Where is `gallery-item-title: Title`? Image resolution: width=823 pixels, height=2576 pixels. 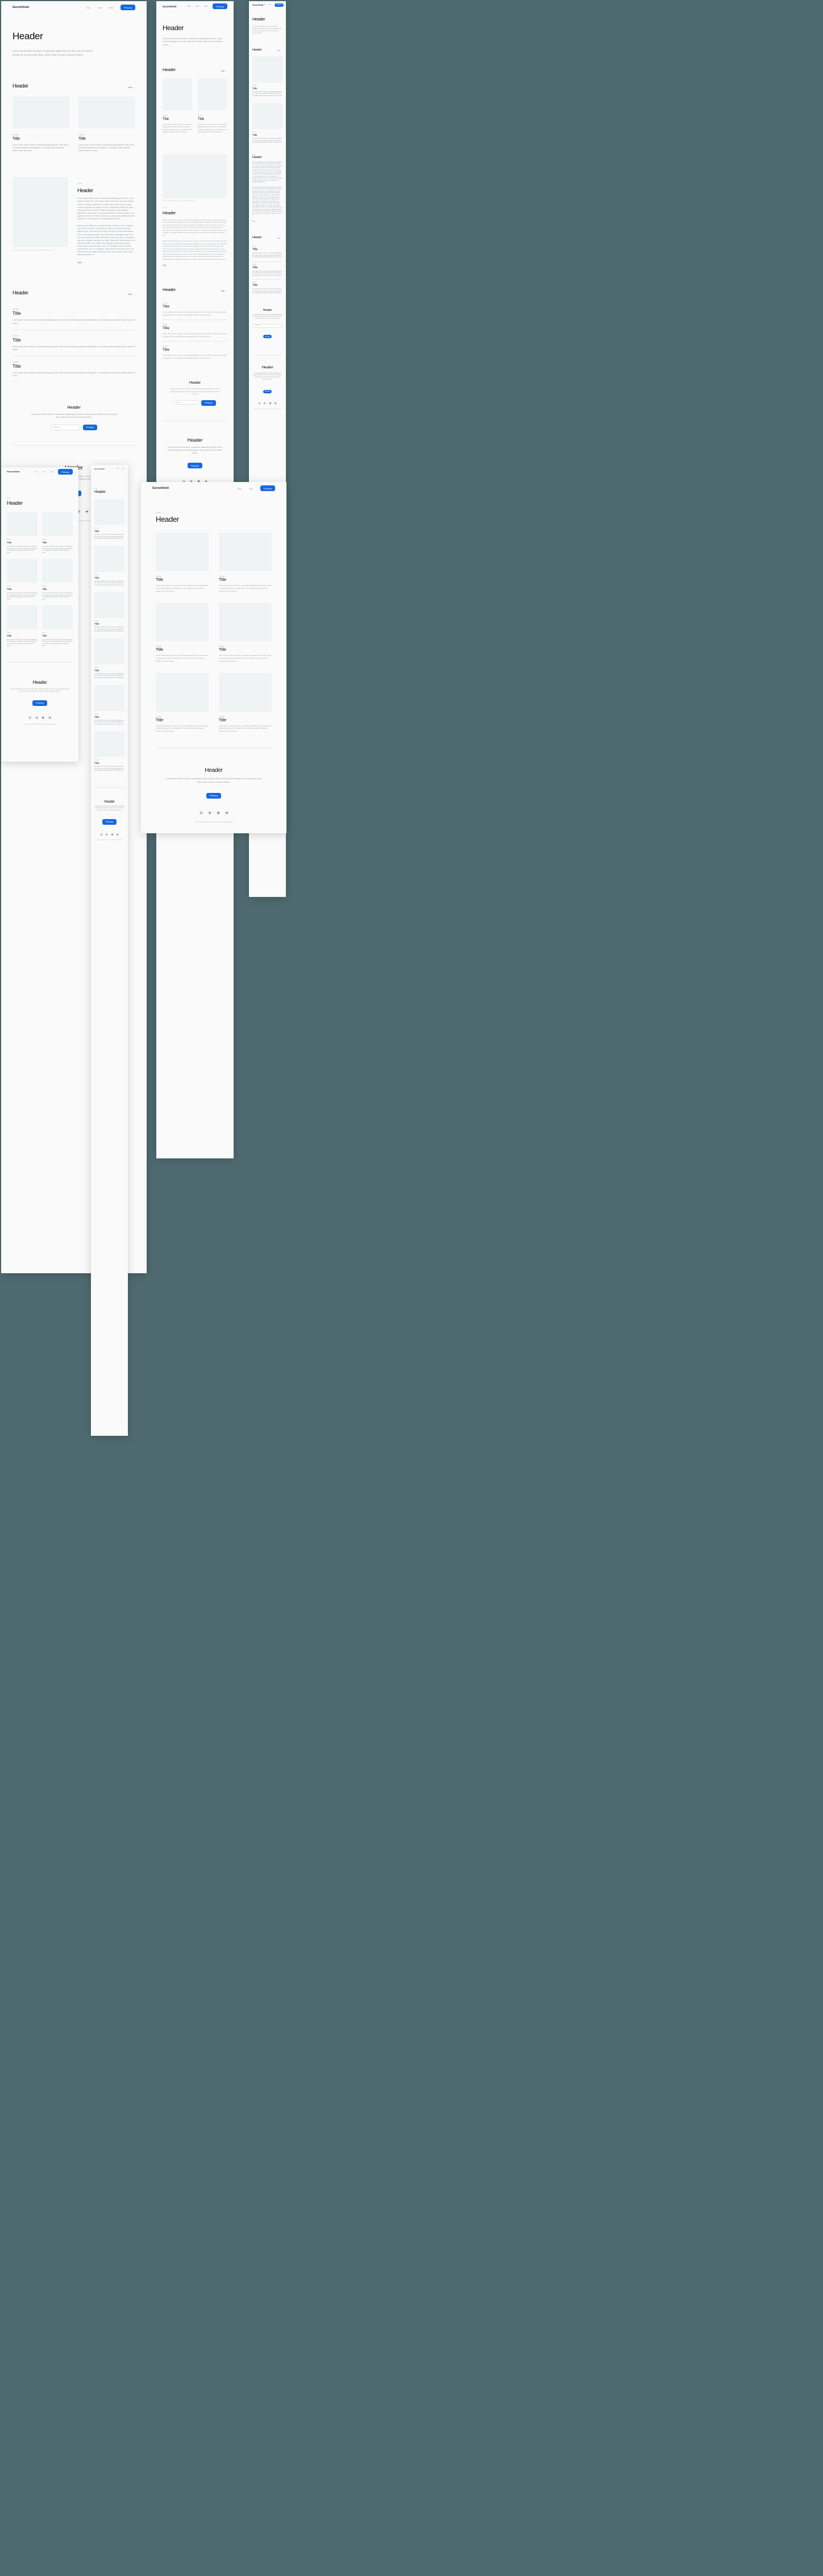 gallery-item-title: Title is located at coordinates (96, 624).